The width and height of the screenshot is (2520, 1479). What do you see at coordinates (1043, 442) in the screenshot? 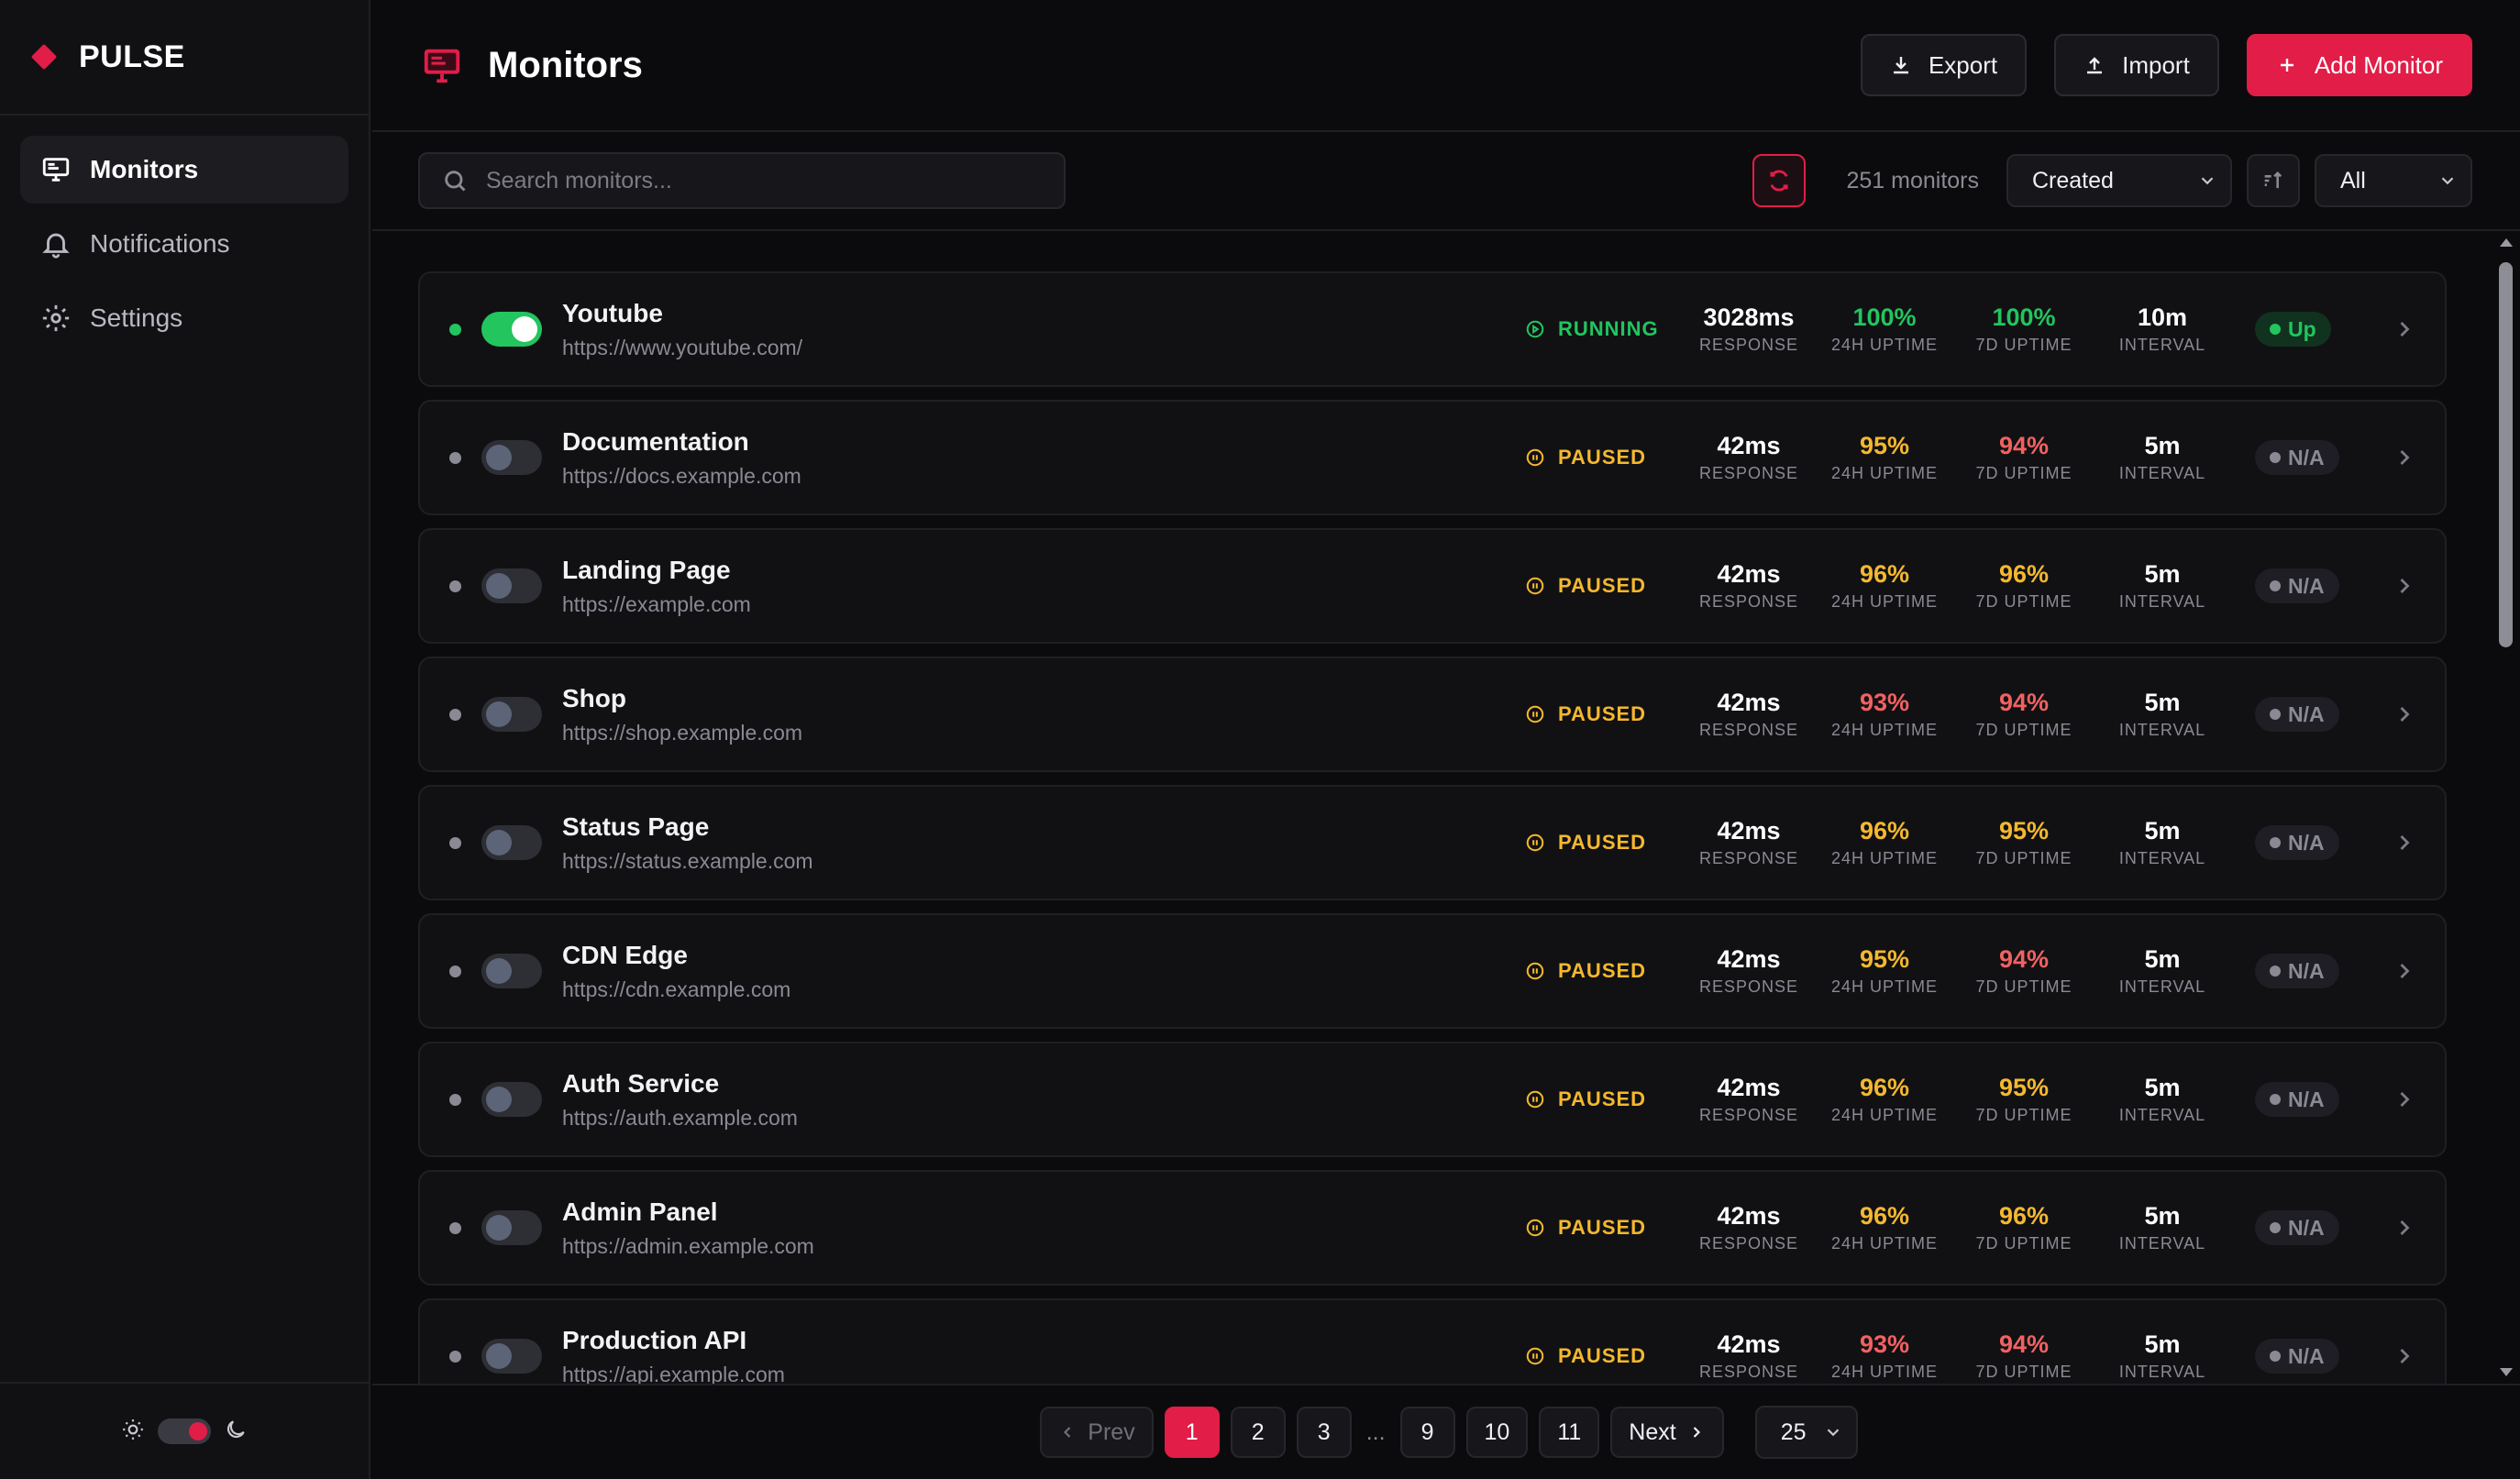
I see `monitor-name: Documentation` at bounding box center [1043, 442].